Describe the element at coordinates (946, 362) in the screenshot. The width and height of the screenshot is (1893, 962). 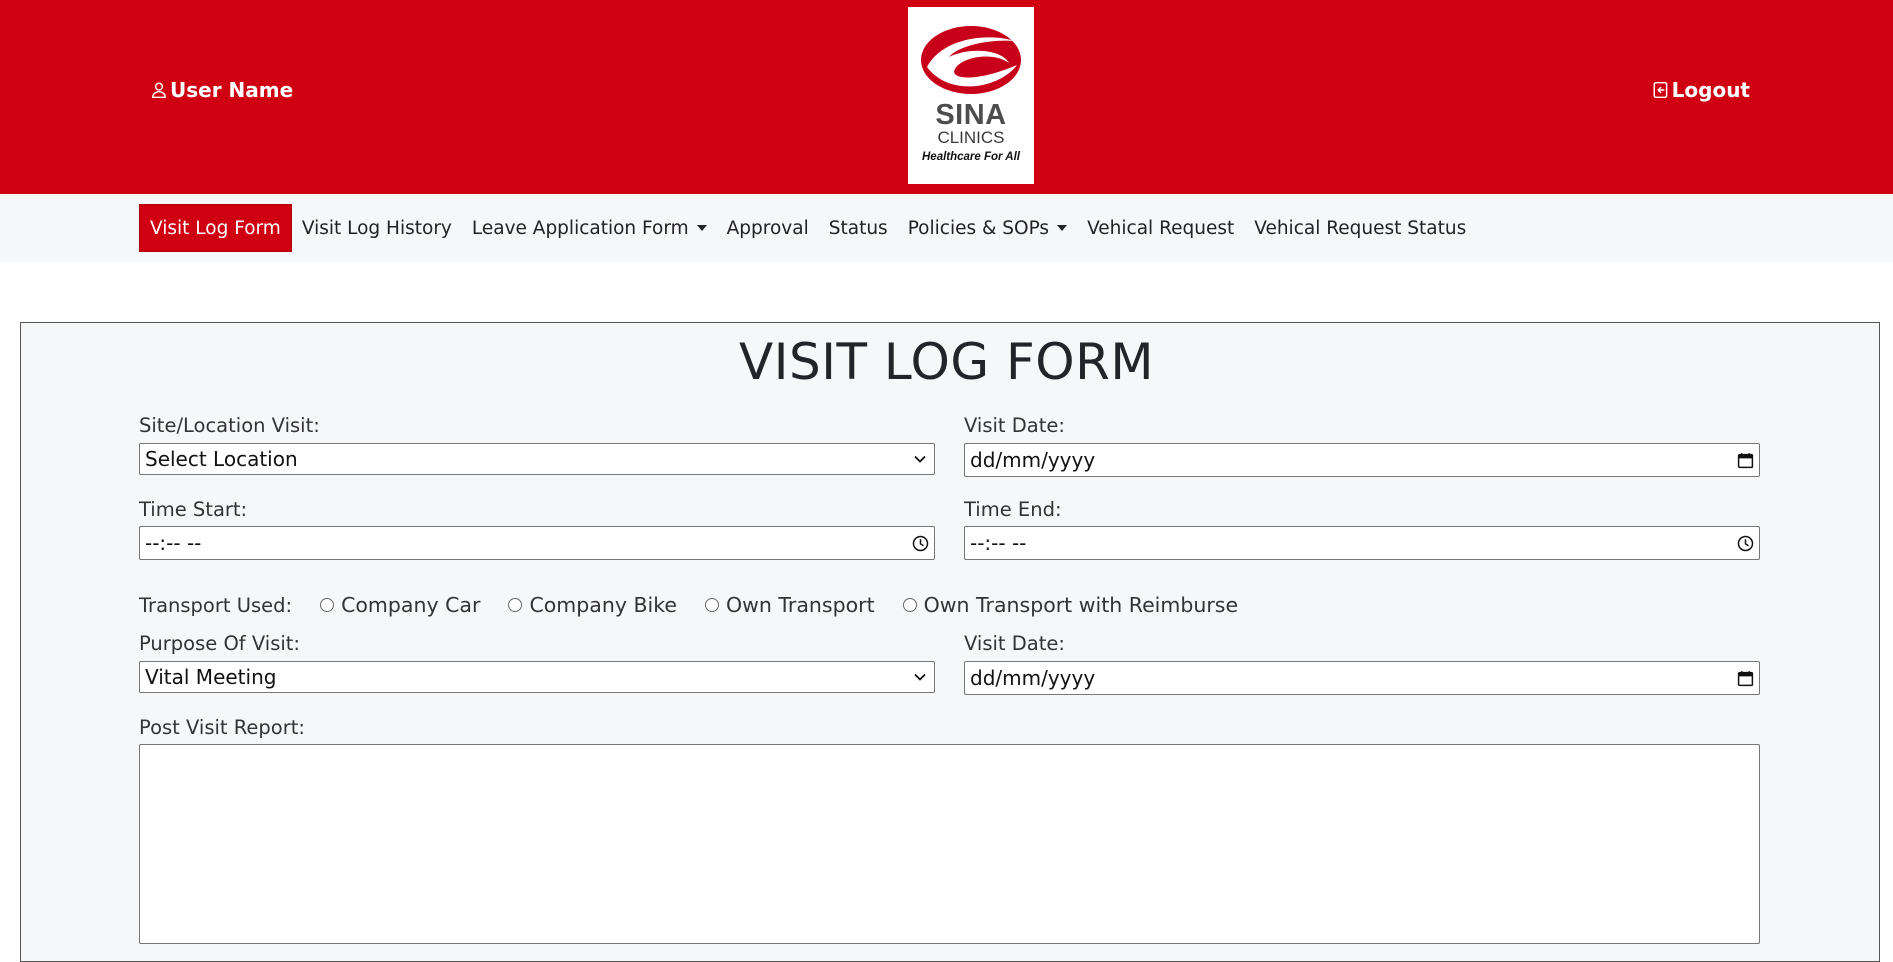
I see `page-title: VISIT LOG FORM` at that location.